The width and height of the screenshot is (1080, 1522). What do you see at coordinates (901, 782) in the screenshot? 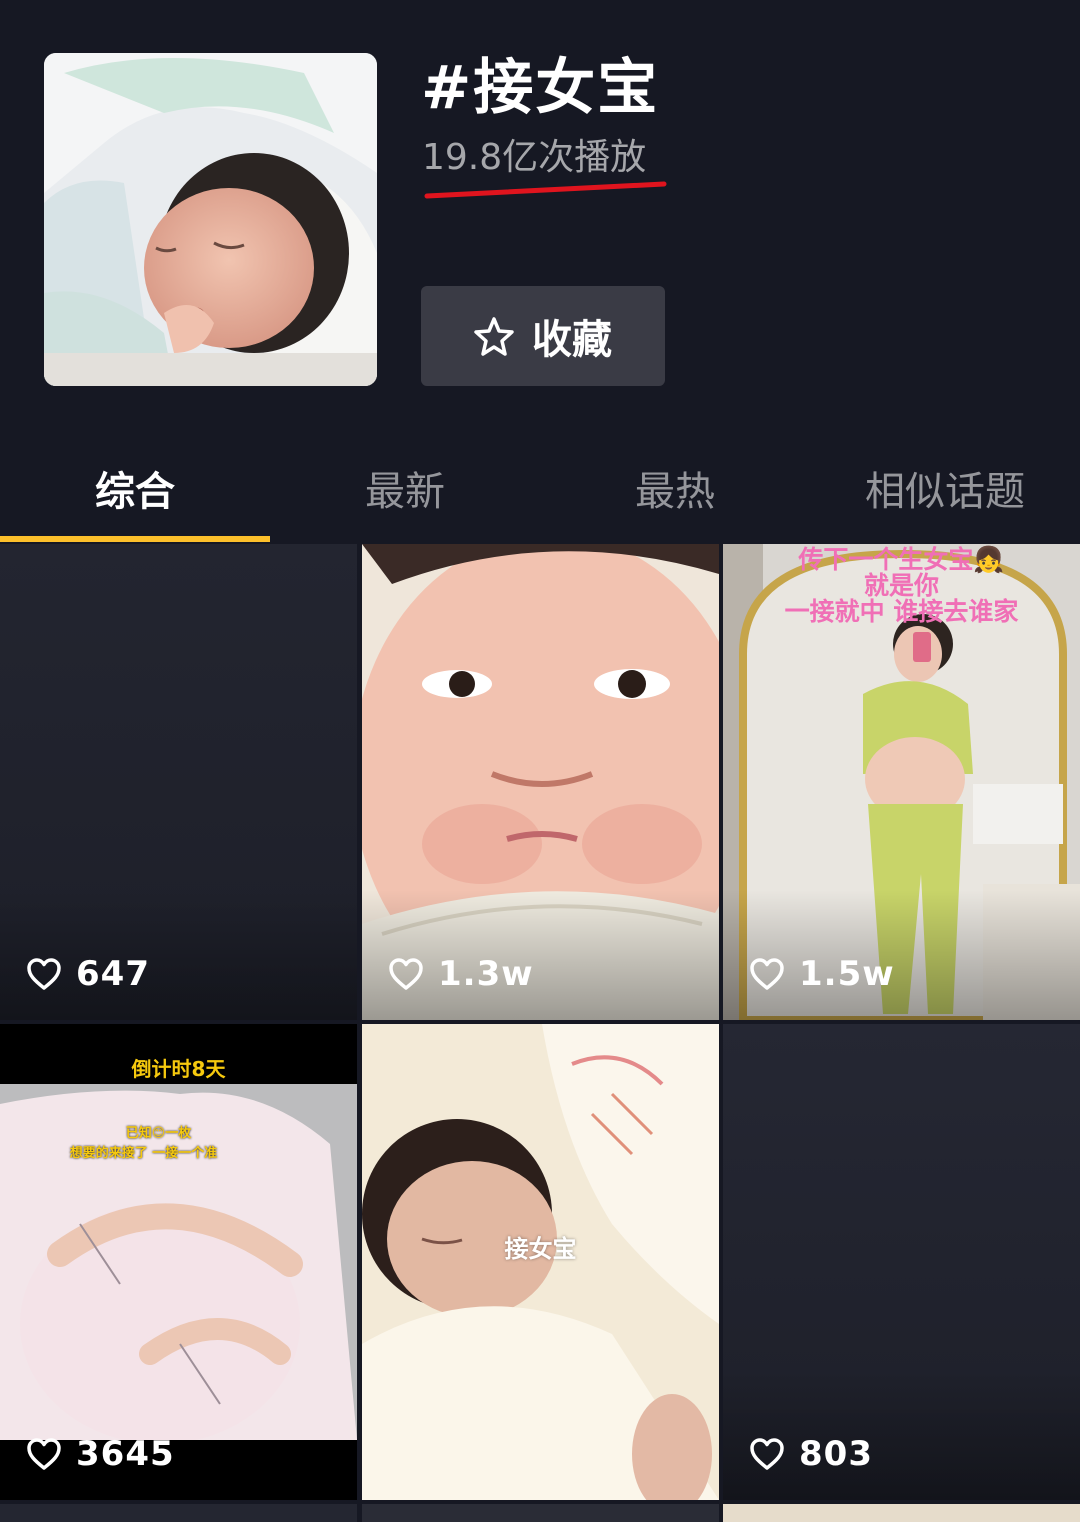
I see `video-card: 传下一个生女宝👧 就是你 一接就中 谁接去谁家 1.5w` at bounding box center [901, 782].